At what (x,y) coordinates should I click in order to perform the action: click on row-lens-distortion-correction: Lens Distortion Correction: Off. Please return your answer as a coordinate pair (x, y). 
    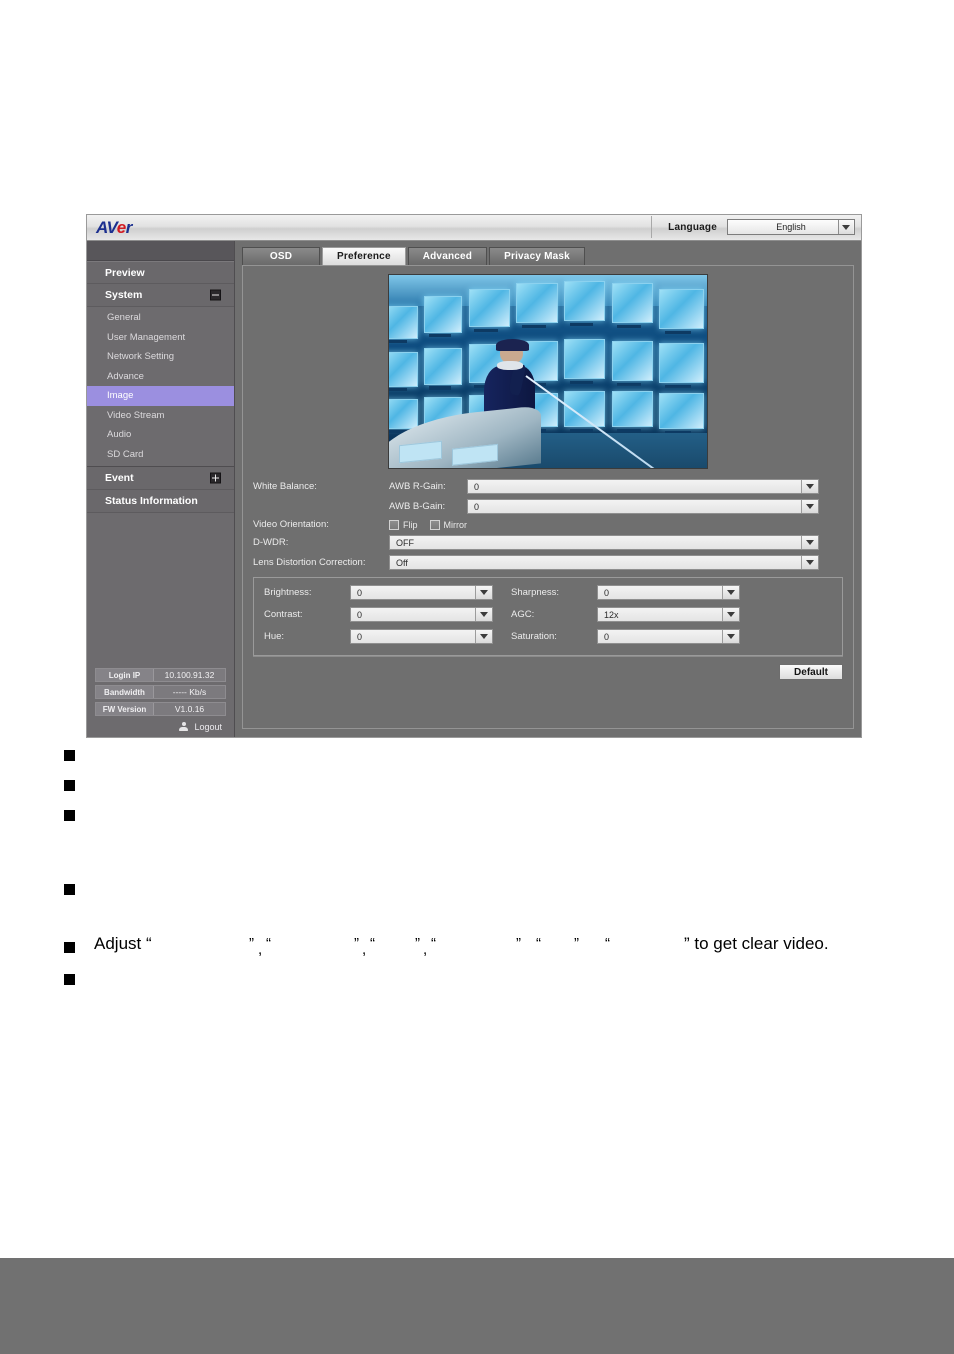
    Looking at the image, I should click on (548, 562).